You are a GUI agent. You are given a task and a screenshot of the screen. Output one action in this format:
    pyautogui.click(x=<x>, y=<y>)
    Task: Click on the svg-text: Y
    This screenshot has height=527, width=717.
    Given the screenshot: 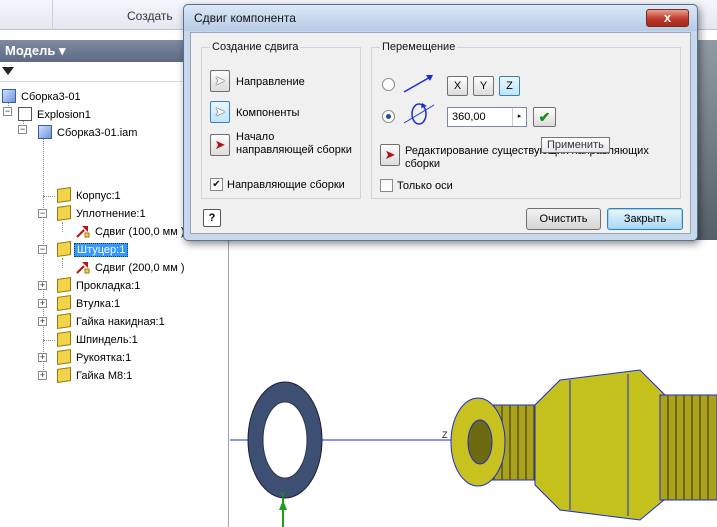 What is the action you would take?
    pyautogui.click(x=283, y=495)
    